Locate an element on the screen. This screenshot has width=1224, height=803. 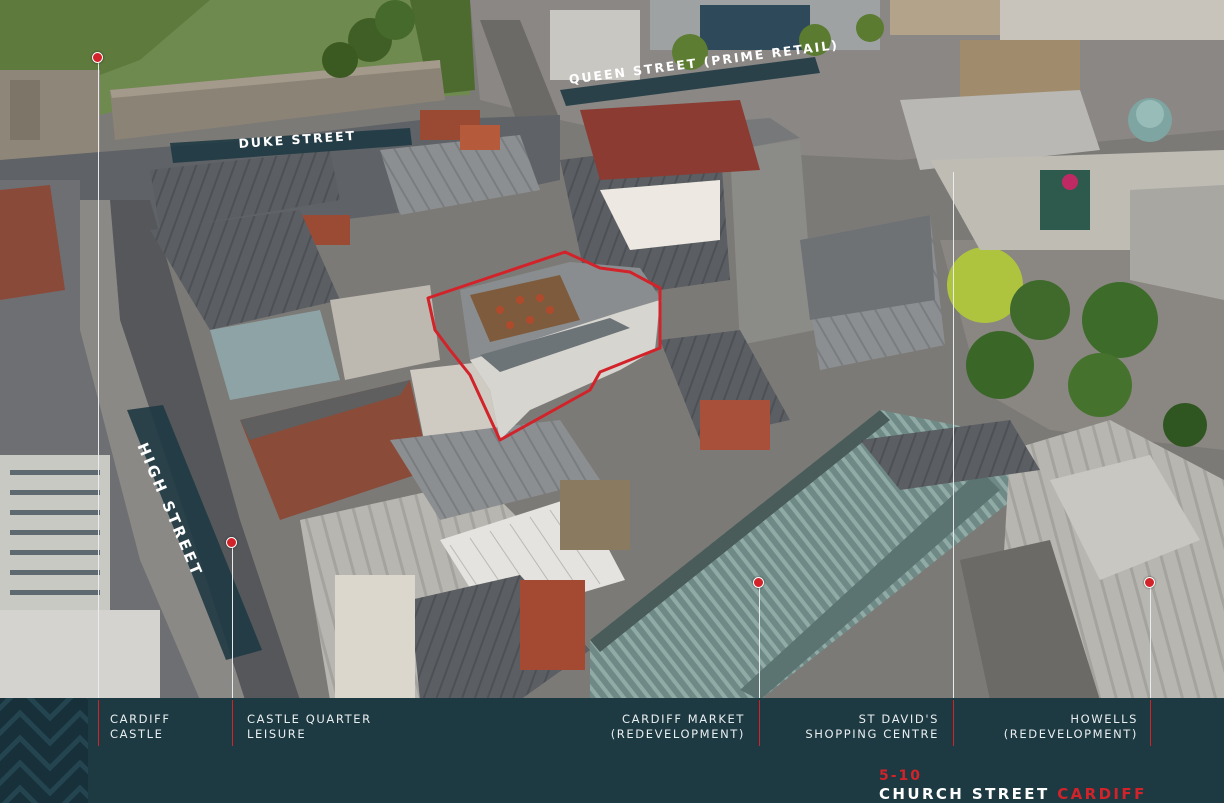
castle-line is located at coordinates (98, 723).